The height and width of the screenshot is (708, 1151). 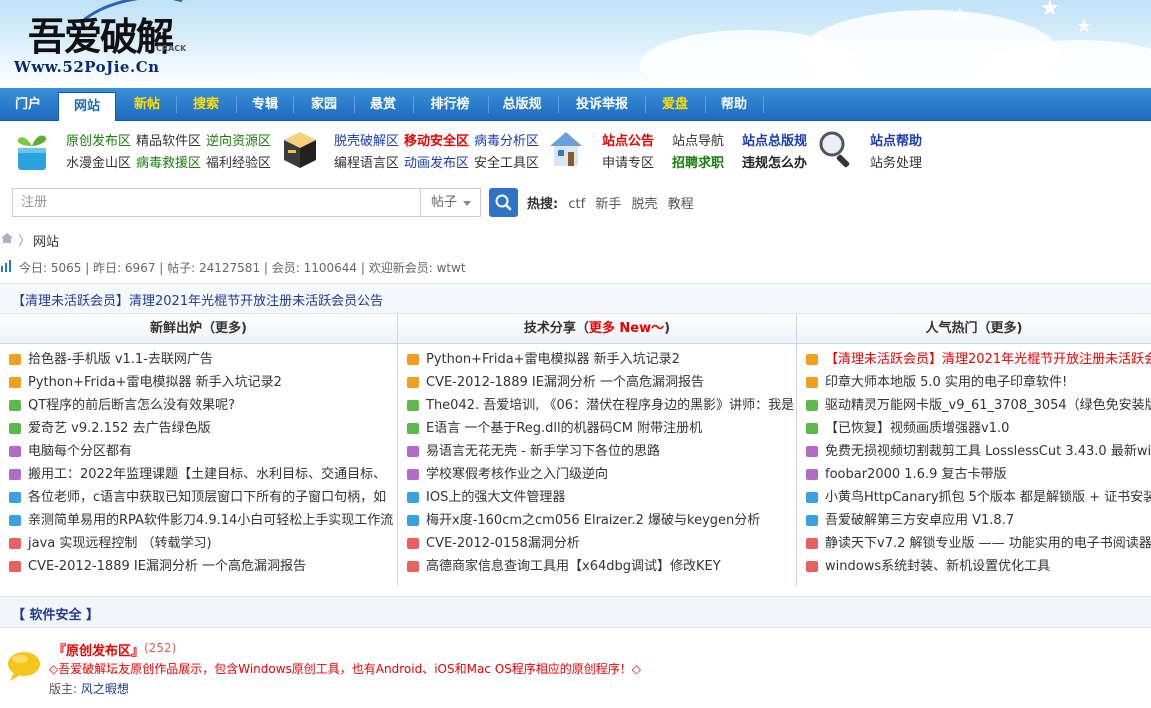 I want to click on column-header: 新鲜出炉（更多), so click(x=198, y=329).